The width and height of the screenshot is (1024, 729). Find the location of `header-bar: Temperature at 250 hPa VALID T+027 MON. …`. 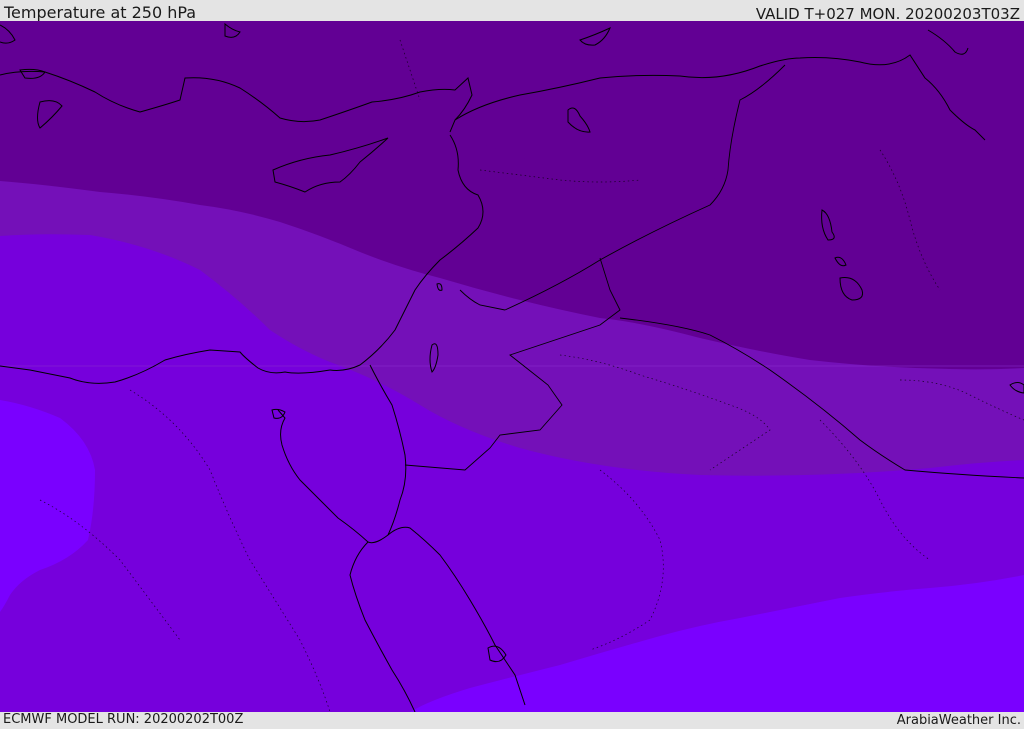

header-bar: Temperature at 250 hPa VALID T+027 MON. … is located at coordinates (512, 11).